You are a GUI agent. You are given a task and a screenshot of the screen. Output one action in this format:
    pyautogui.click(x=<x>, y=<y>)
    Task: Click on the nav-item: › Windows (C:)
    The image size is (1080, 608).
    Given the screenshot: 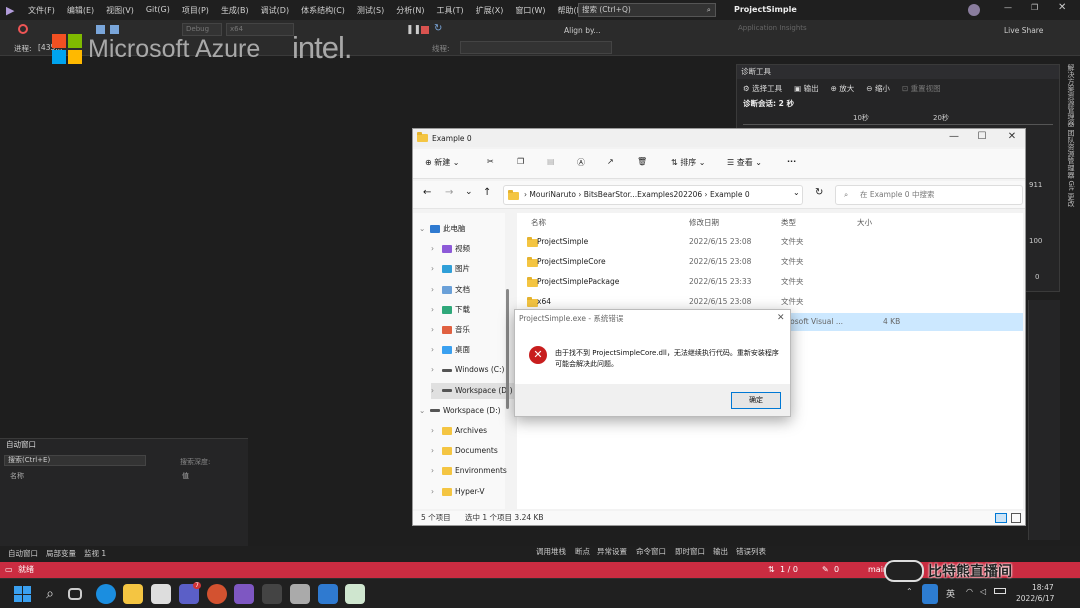 What is the action you would take?
    pyautogui.click(x=474, y=370)
    